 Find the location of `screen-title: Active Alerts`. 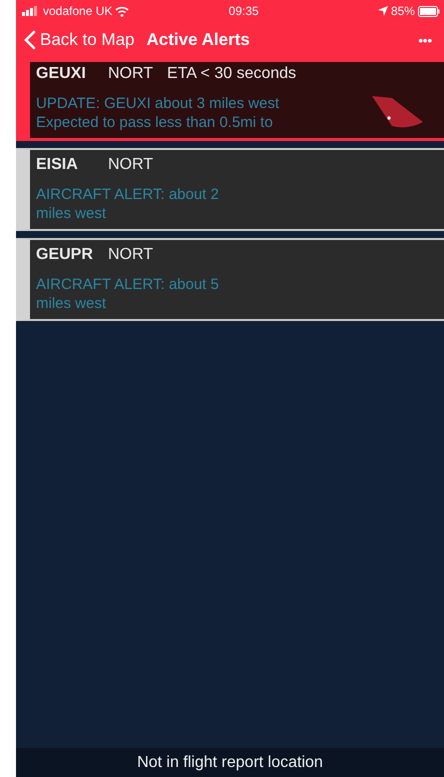

screen-title: Active Alerts is located at coordinates (198, 40).